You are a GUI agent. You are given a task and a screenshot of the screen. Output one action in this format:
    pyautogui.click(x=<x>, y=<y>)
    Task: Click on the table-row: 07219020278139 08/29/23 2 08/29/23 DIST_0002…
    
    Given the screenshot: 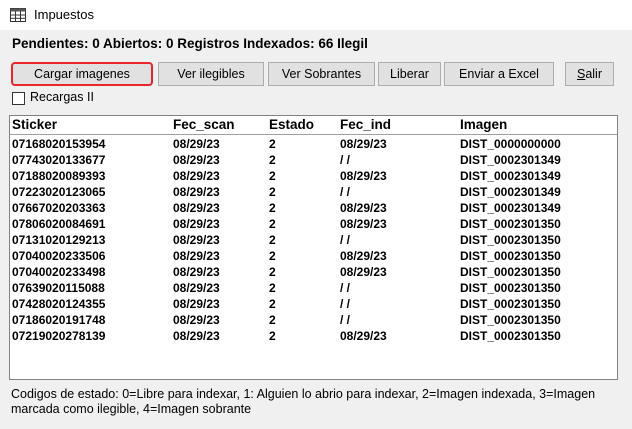 What is the action you would take?
    pyautogui.click(x=313, y=337)
    